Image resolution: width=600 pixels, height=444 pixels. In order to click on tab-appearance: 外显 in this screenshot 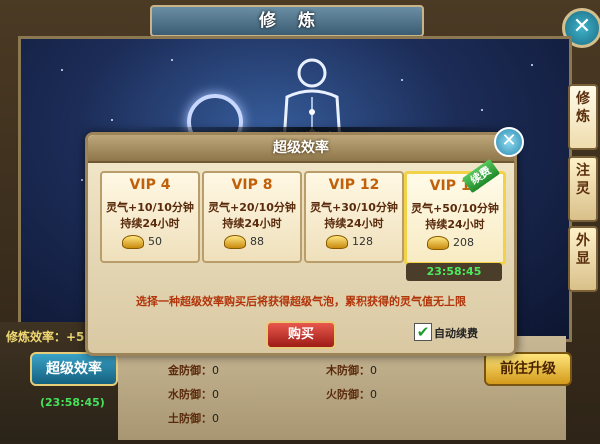, I will do `click(583, 259)`.